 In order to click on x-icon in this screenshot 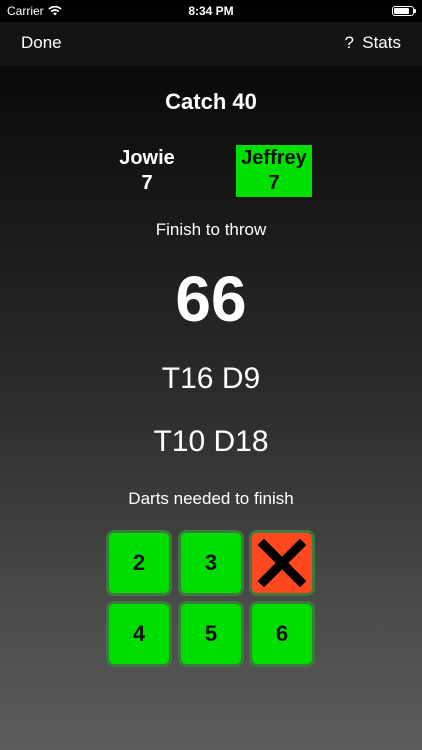, I will do `click(282, 563)`.